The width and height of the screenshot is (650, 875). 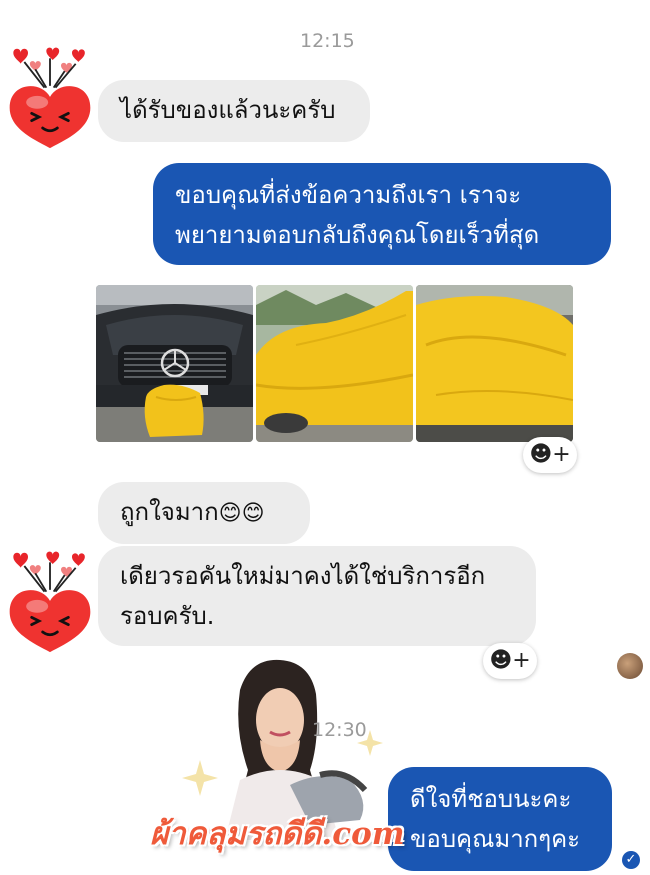 I want to click on message-text-line: เดียวรอคันใหม่มาคงได้ใช่บริการอีก, so click(x=303, y=576).